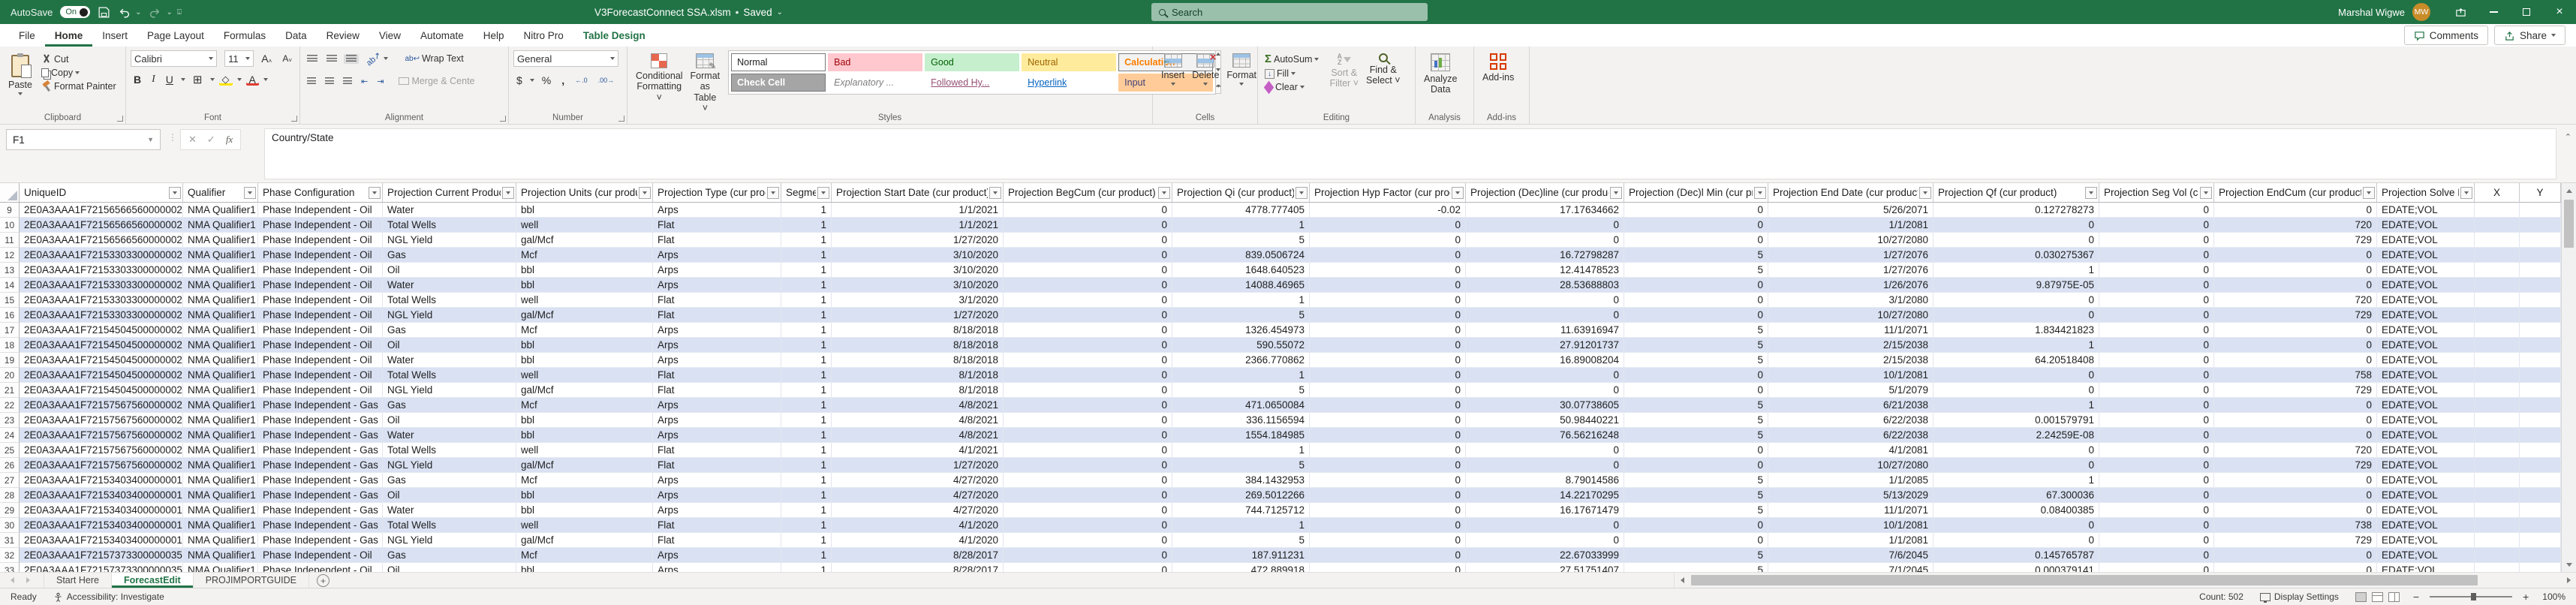  What do you see at coordinates (1241, 406) in the screenshot?
I see `cell: 471.0650084` at bounding box center [1241, 406].